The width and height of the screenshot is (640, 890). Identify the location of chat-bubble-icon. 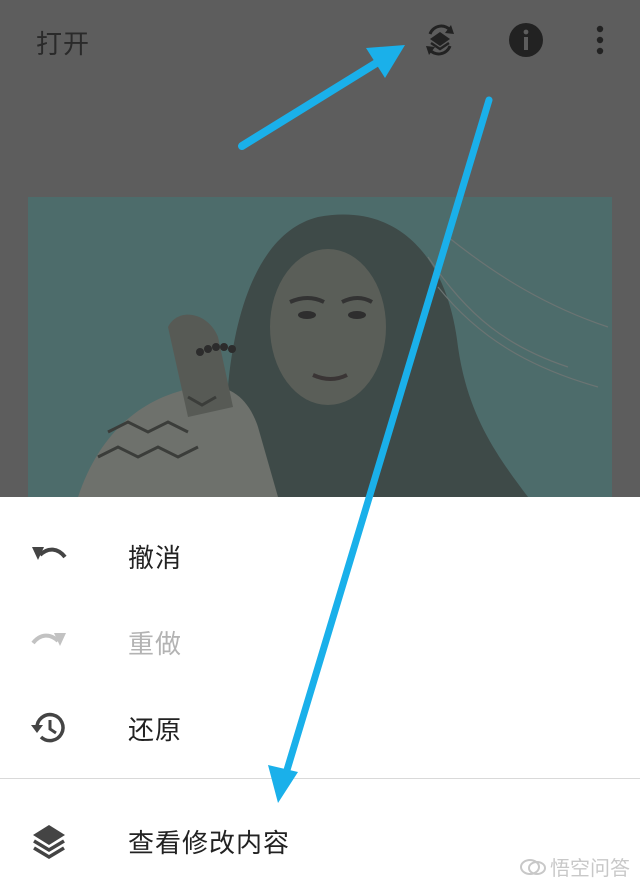
(533, 869).